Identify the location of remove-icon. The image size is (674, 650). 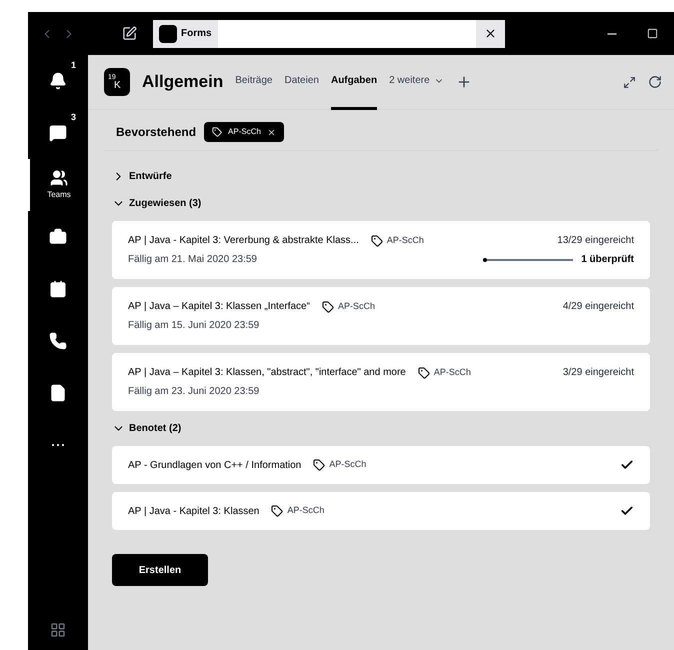
(271, 132).